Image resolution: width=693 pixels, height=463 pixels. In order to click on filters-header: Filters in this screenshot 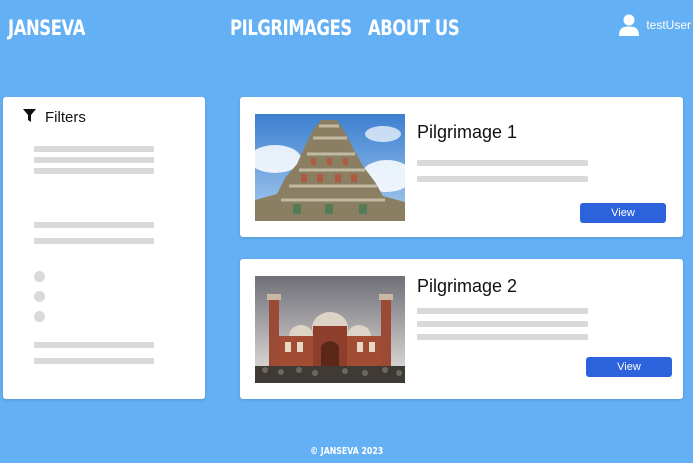, I will do `click(54, 117)`.